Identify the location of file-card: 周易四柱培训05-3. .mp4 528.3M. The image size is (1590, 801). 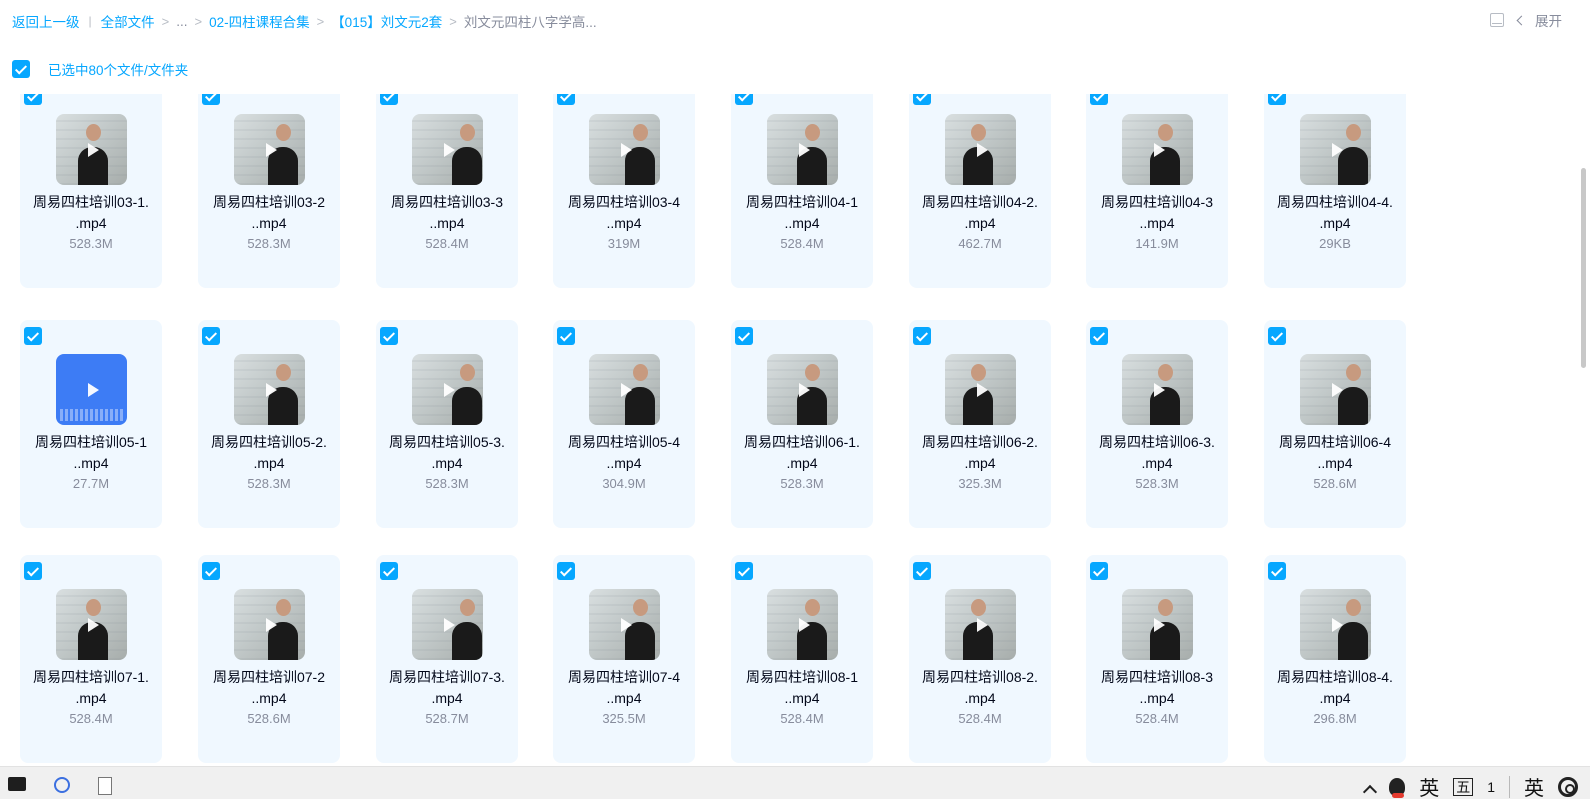
(447, 424).